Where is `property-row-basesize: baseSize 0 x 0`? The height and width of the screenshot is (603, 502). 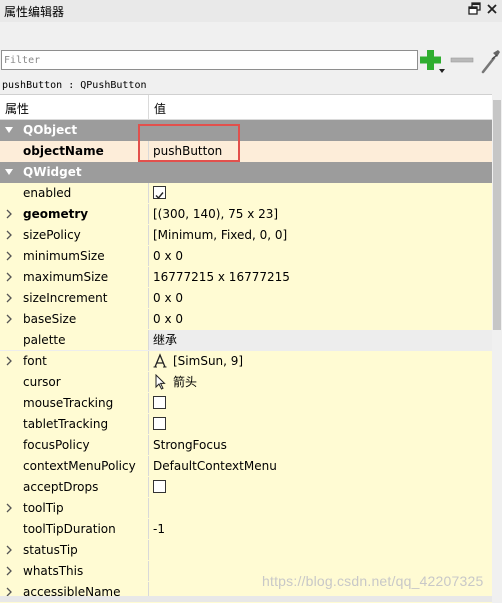 property-row-basesize: baseSize 0 x 0 is located at coordinates (246, 320).